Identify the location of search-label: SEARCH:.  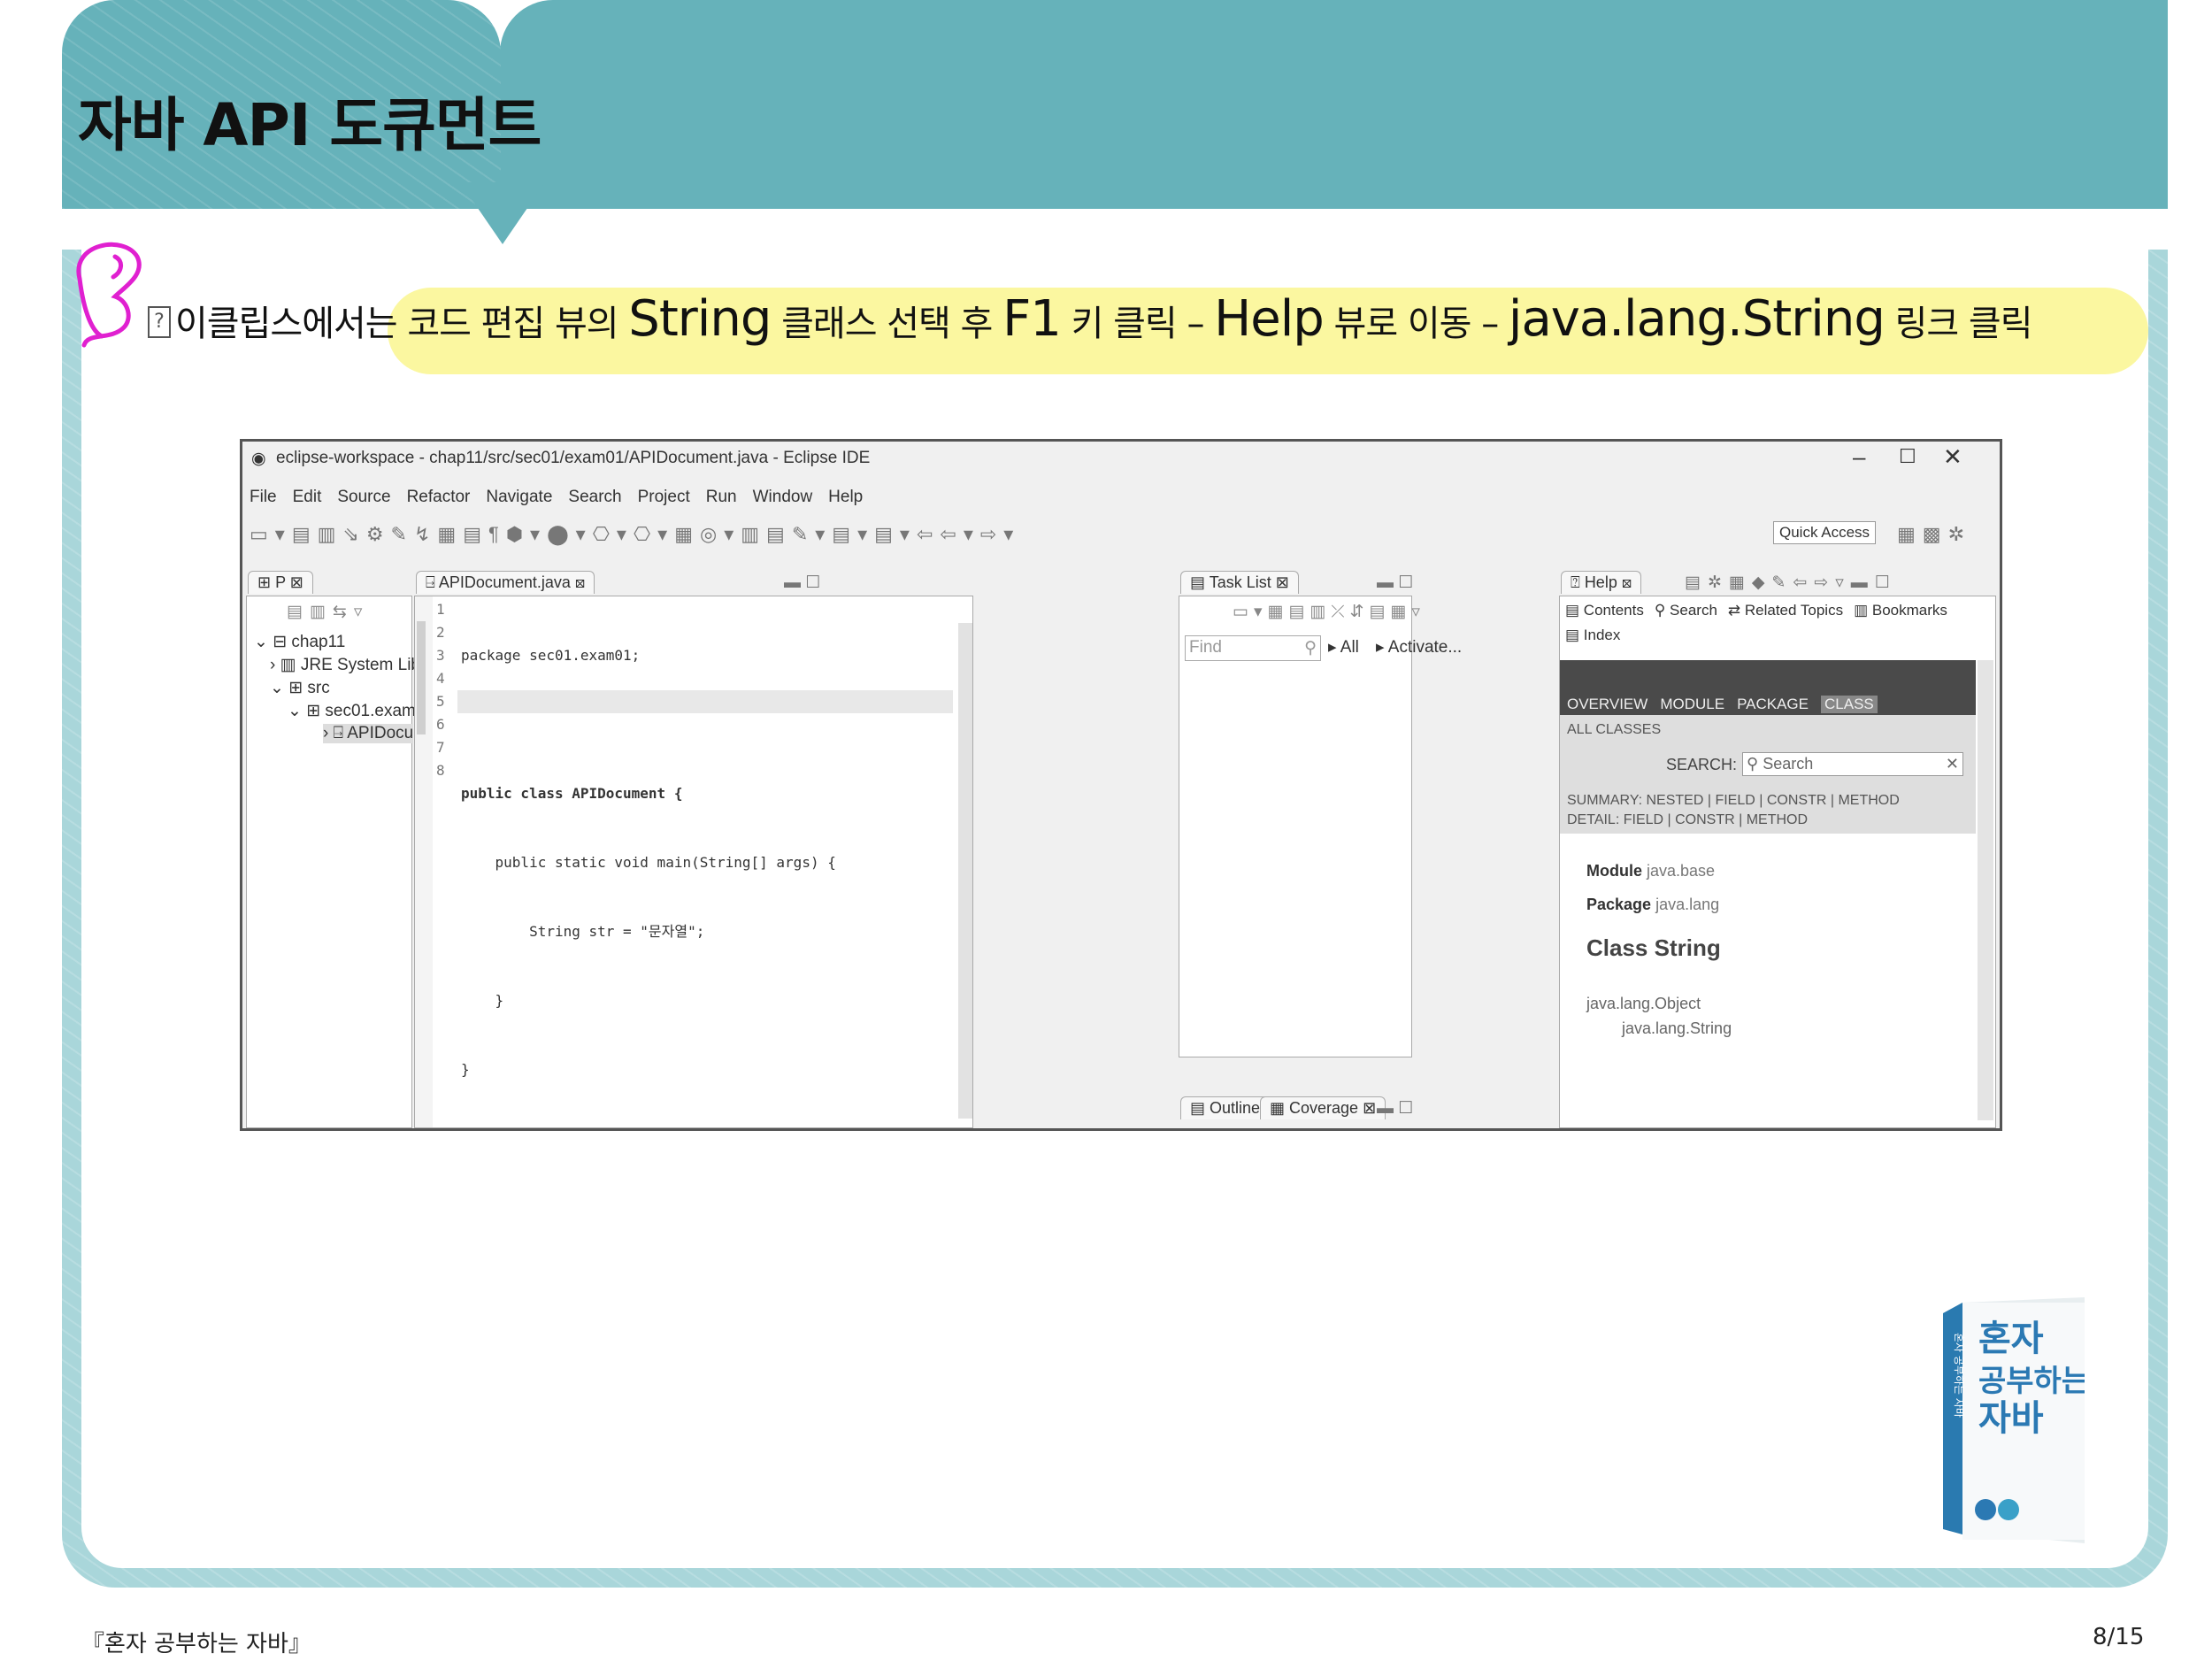
(1702, 764).